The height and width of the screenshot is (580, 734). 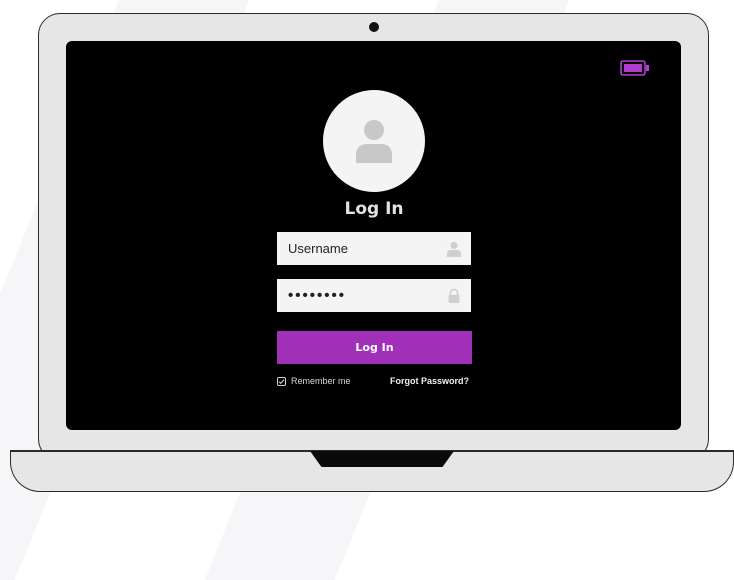 I want to click on username-input, so click(x=367, y=248).